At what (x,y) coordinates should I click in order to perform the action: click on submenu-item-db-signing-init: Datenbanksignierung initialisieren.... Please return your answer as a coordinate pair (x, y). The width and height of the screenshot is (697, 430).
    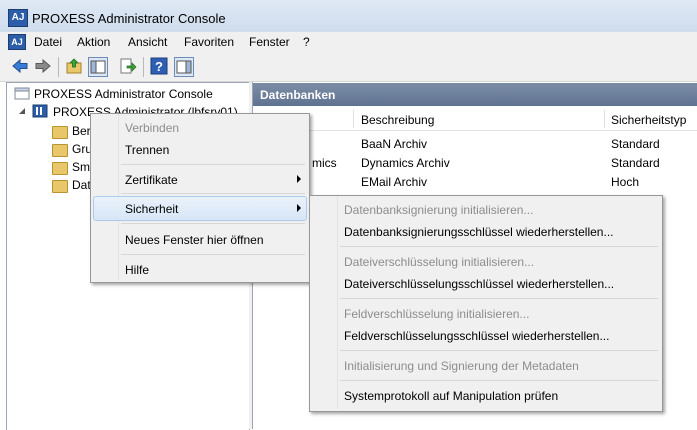
    Looking at the image, I should click on (439, 210).